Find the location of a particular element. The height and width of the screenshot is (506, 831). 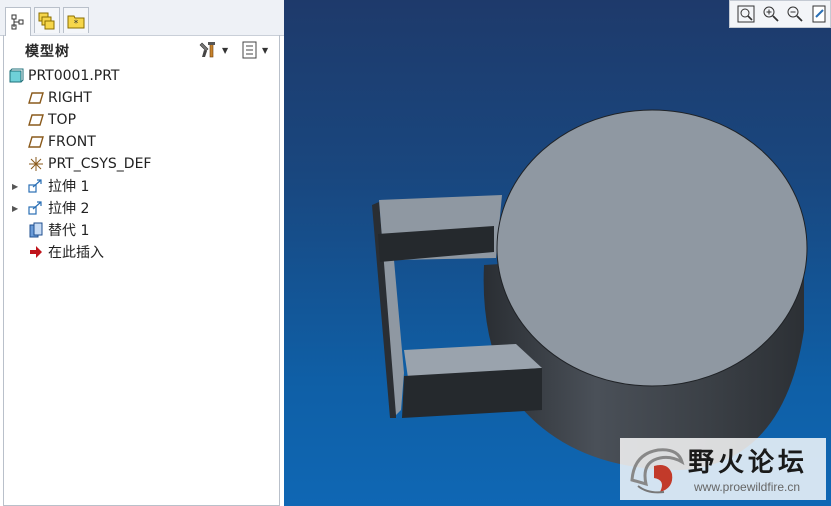

substitute-icon is located at coordinates (36, 230).